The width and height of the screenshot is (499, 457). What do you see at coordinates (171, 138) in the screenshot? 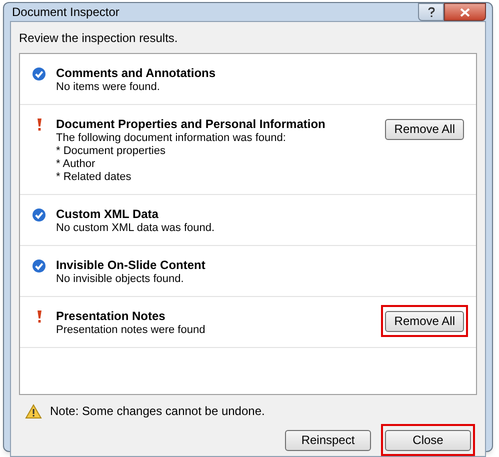
I see `result-detail: The following document information was found:` at bounding box center [171, 138].